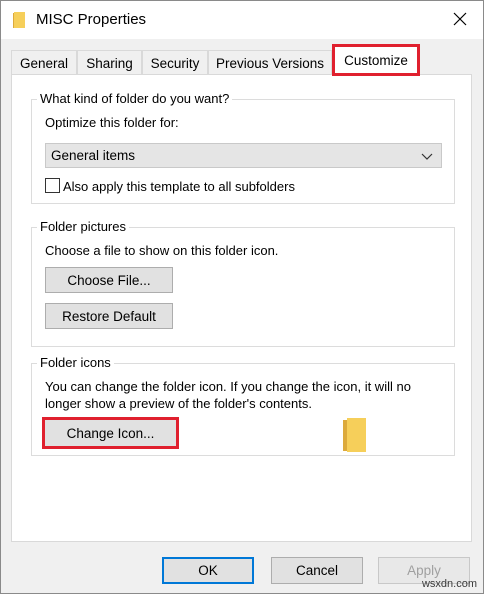  I want to click on close-icon, so click(460, 20).